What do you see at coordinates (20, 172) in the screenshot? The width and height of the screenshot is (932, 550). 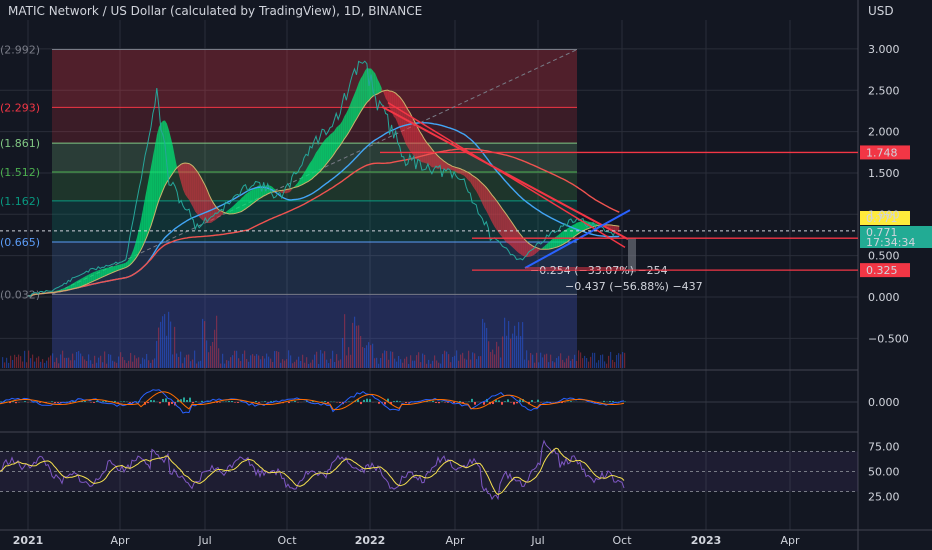 I see `fib-level-label: (1.512)` at bounding box center [20, 172].